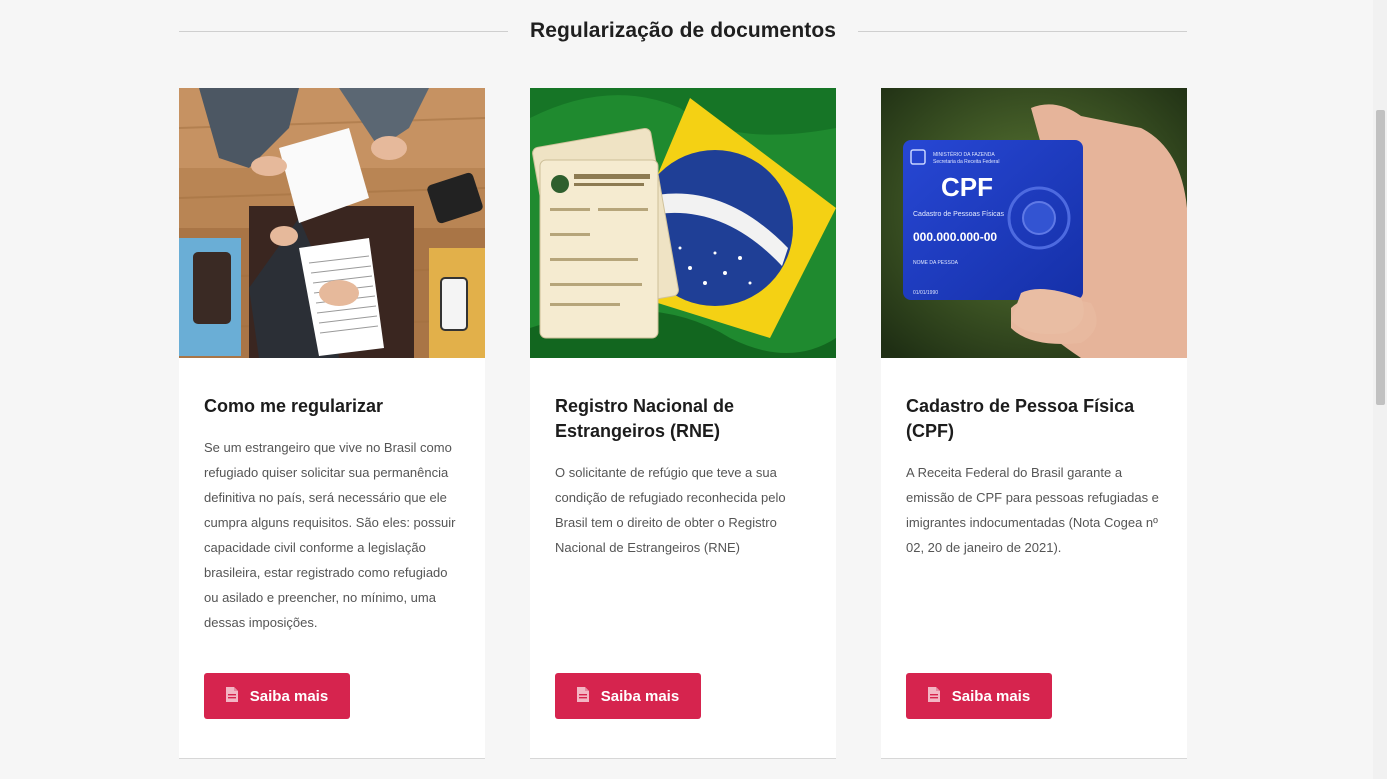 The height and width of the screenshot is (779, 1387). Describe the element at coordinates (343, 31) in the screenshot. I see `divider-left` at that location.